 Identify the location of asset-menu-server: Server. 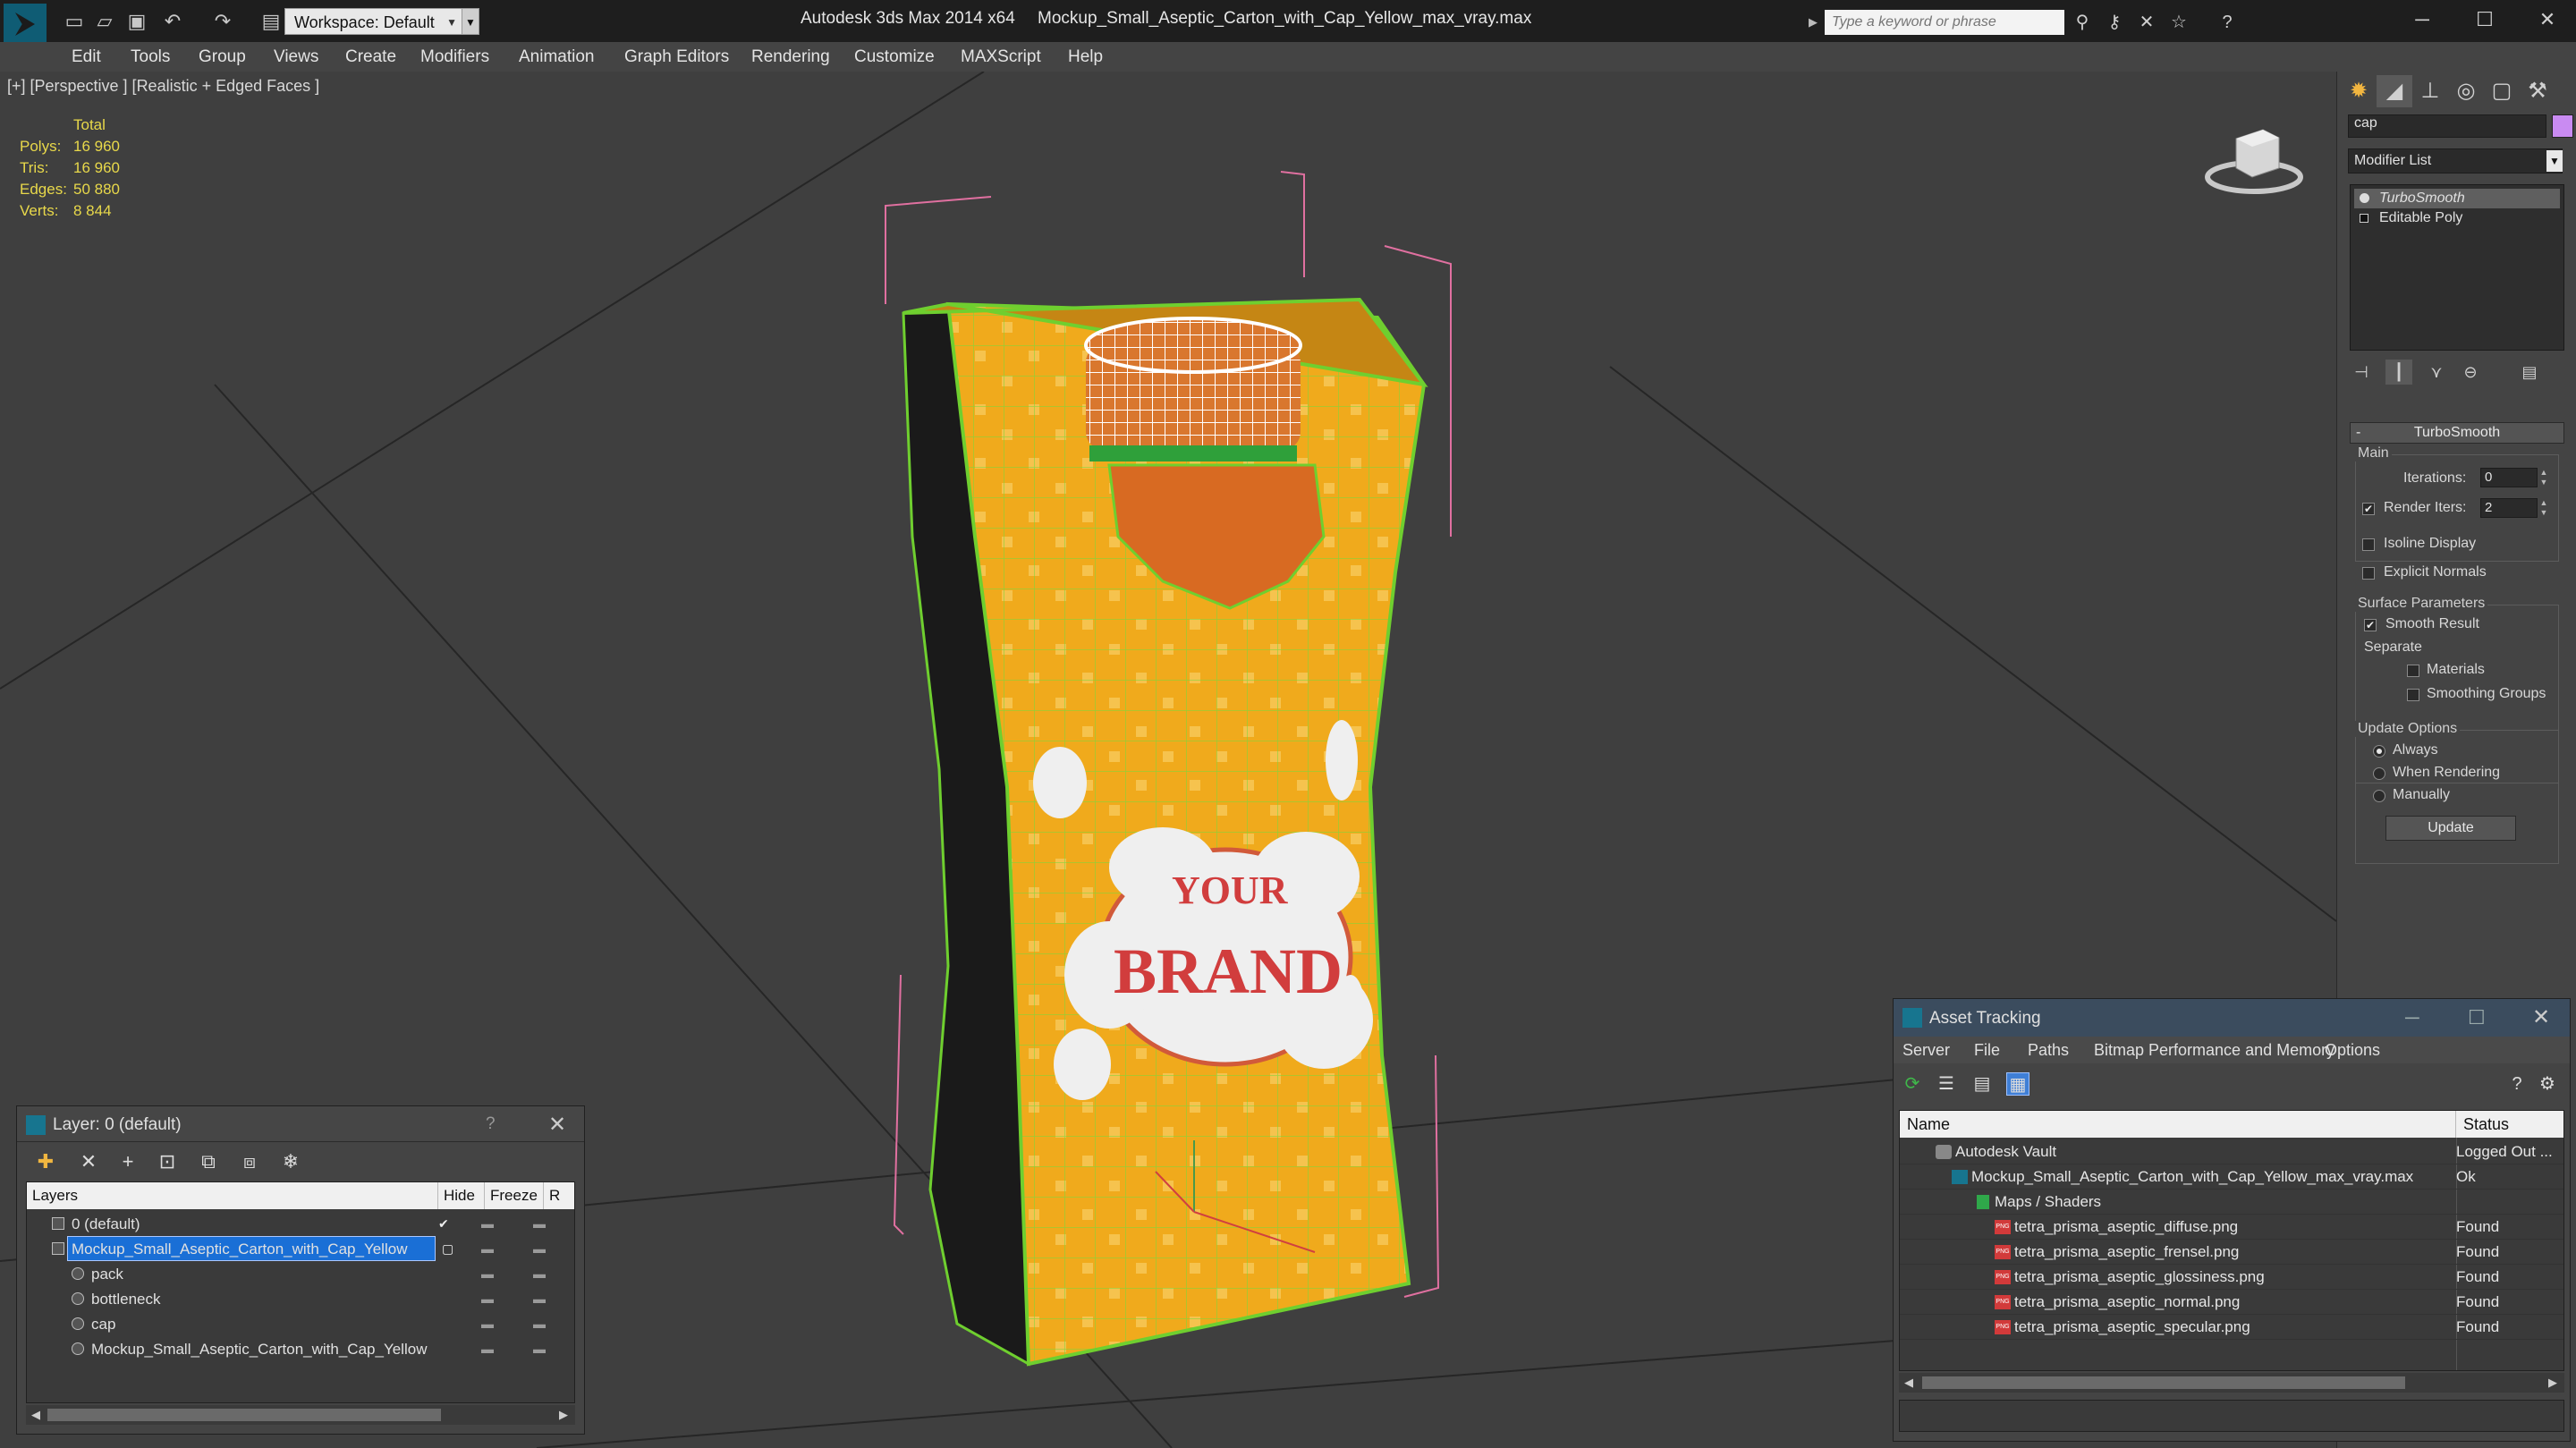
(1926, 1050).